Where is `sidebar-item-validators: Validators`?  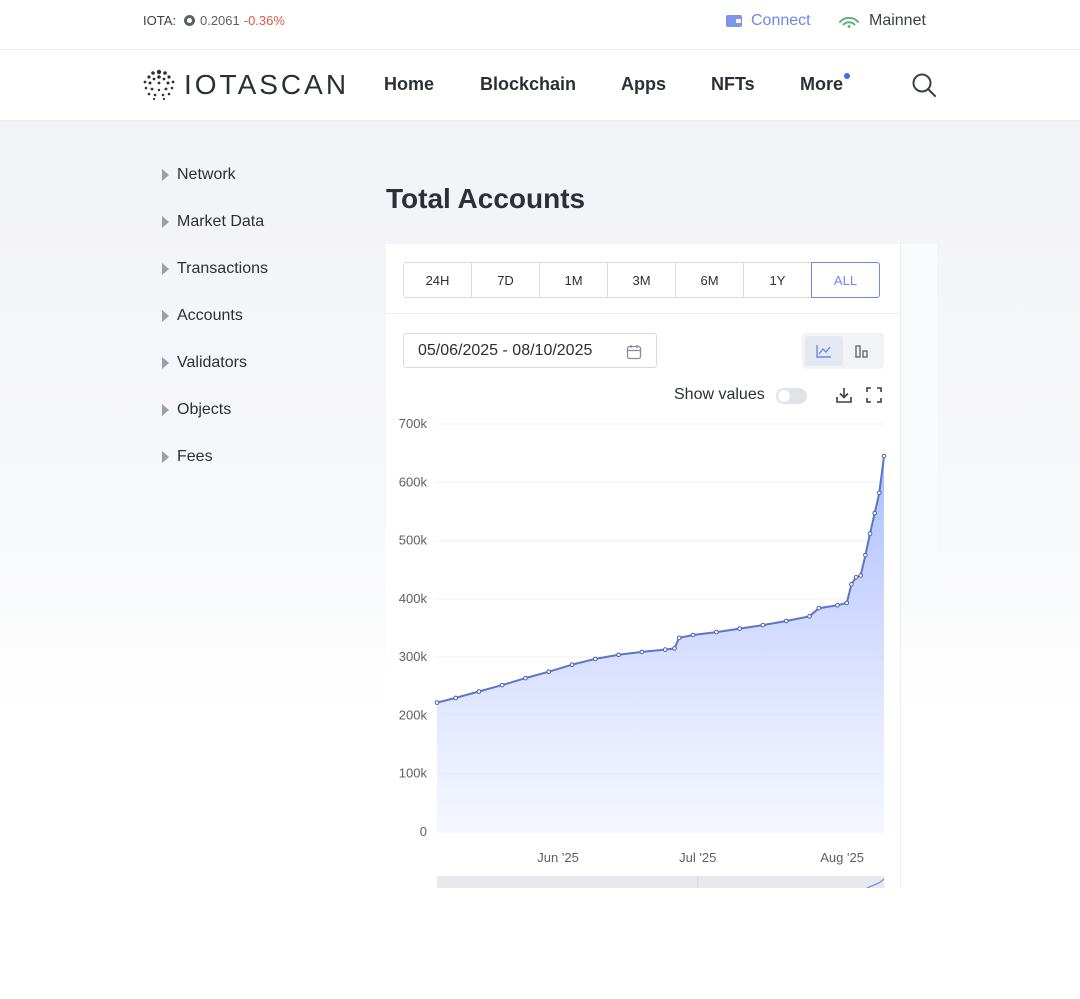
sidebar-item-validators: Validators is located at coordinates (204, 363).